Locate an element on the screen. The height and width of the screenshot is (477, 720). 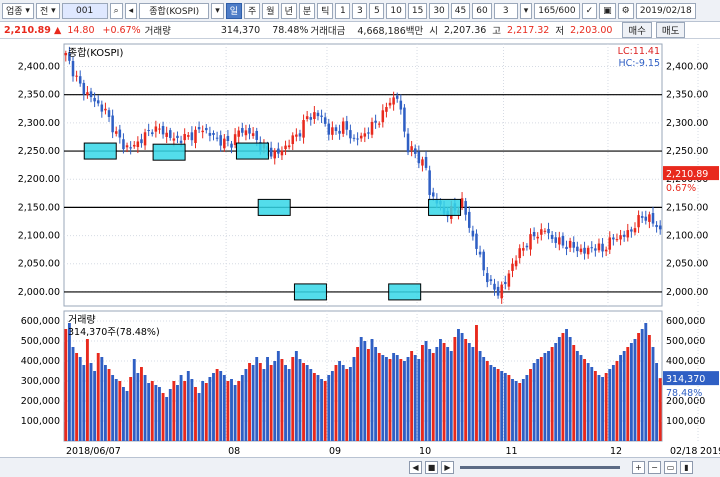
period-month: 월 is located at coordinates (270, 10).